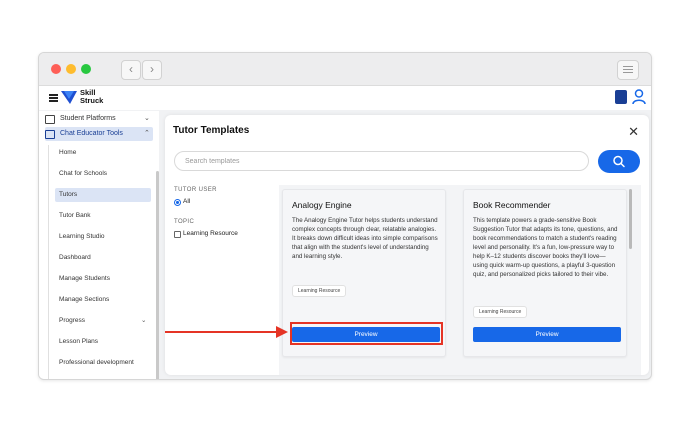 The image size is (688, 430). Describe the element at coordinates (628, 70) in the screenshot. I see `browser-menu-button` at that location.